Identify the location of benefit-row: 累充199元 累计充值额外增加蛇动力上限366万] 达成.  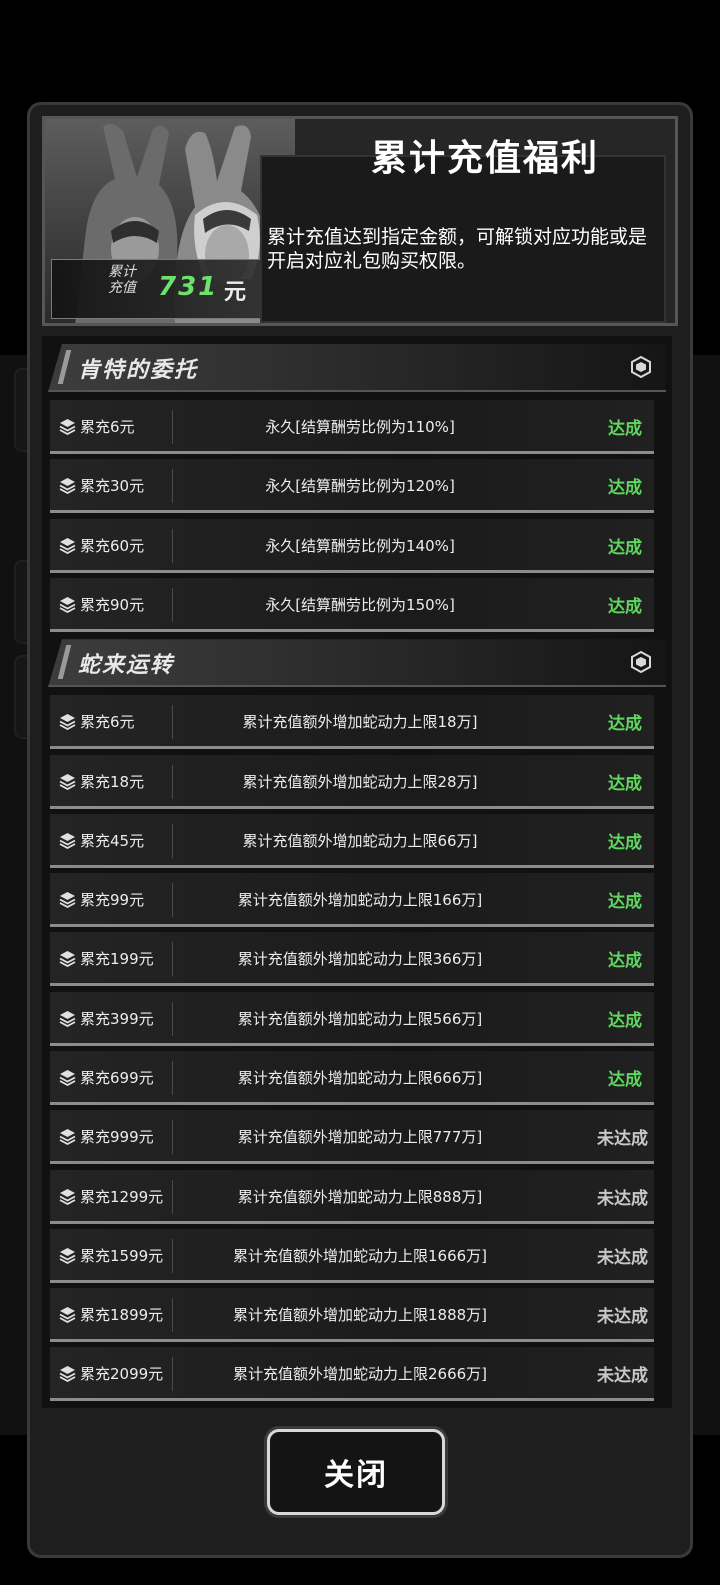
(352, 959).